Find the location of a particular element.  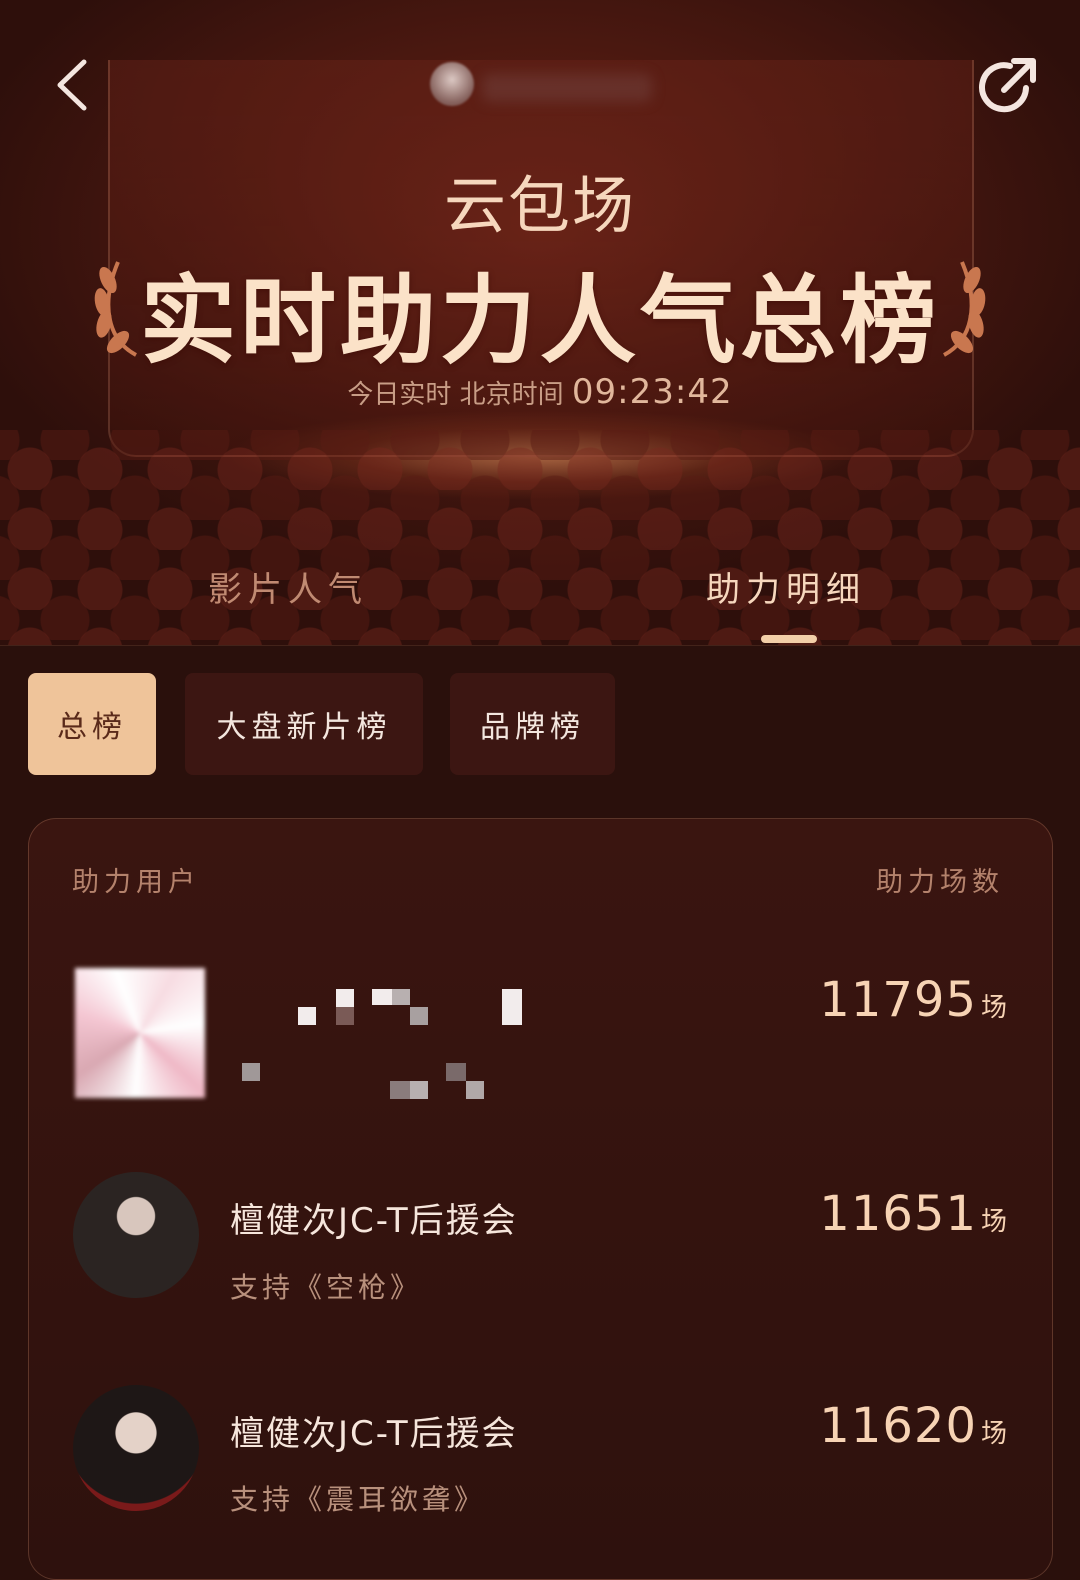

support-film: 支持《震耳欲聋》 is located at coordinates (358, 1499).